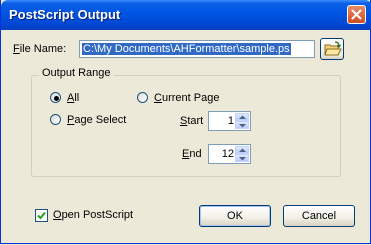 The height and width of the screenshot is (245, 371). Describe the element at coordinates (332, 49) in the screenshot. I see `browse-button` at that location.